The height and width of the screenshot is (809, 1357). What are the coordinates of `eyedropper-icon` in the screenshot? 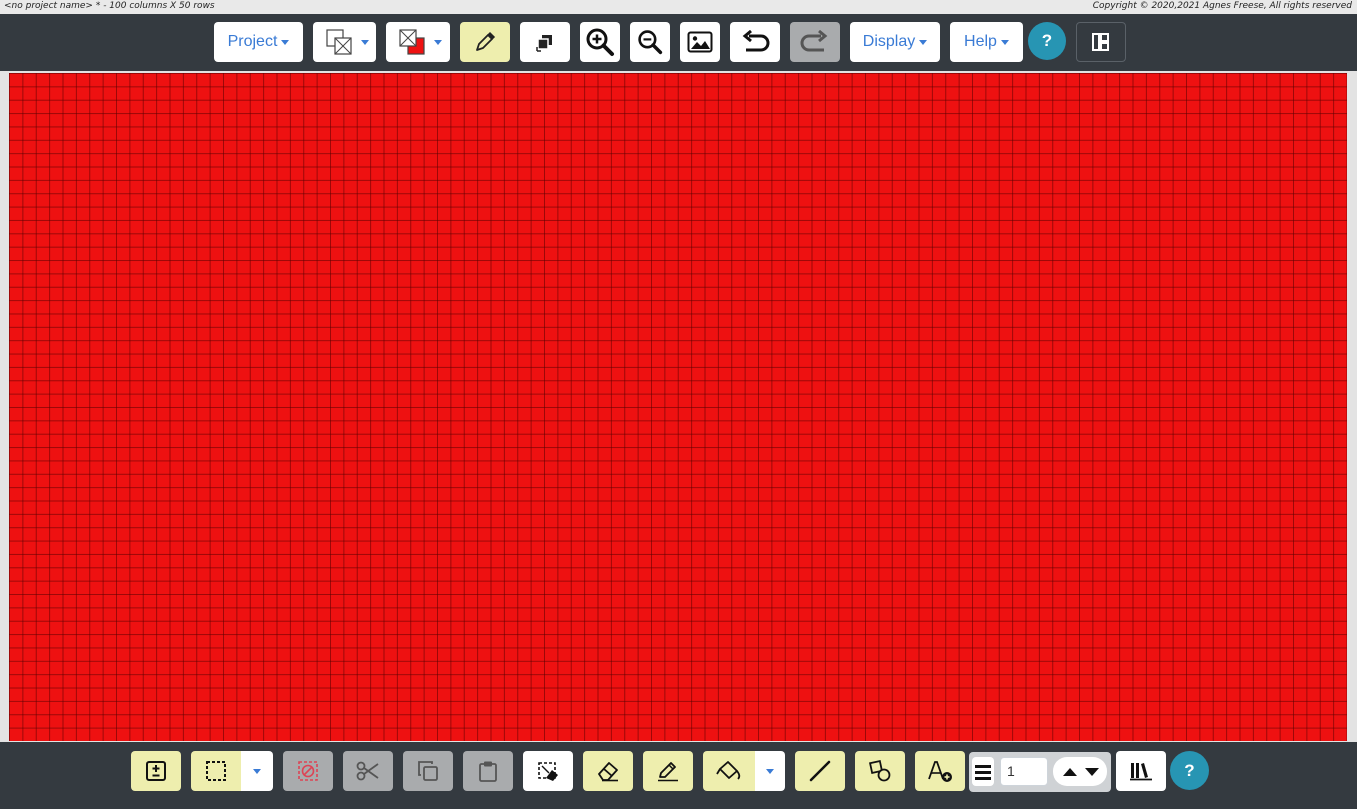 It's located at (486, 41).